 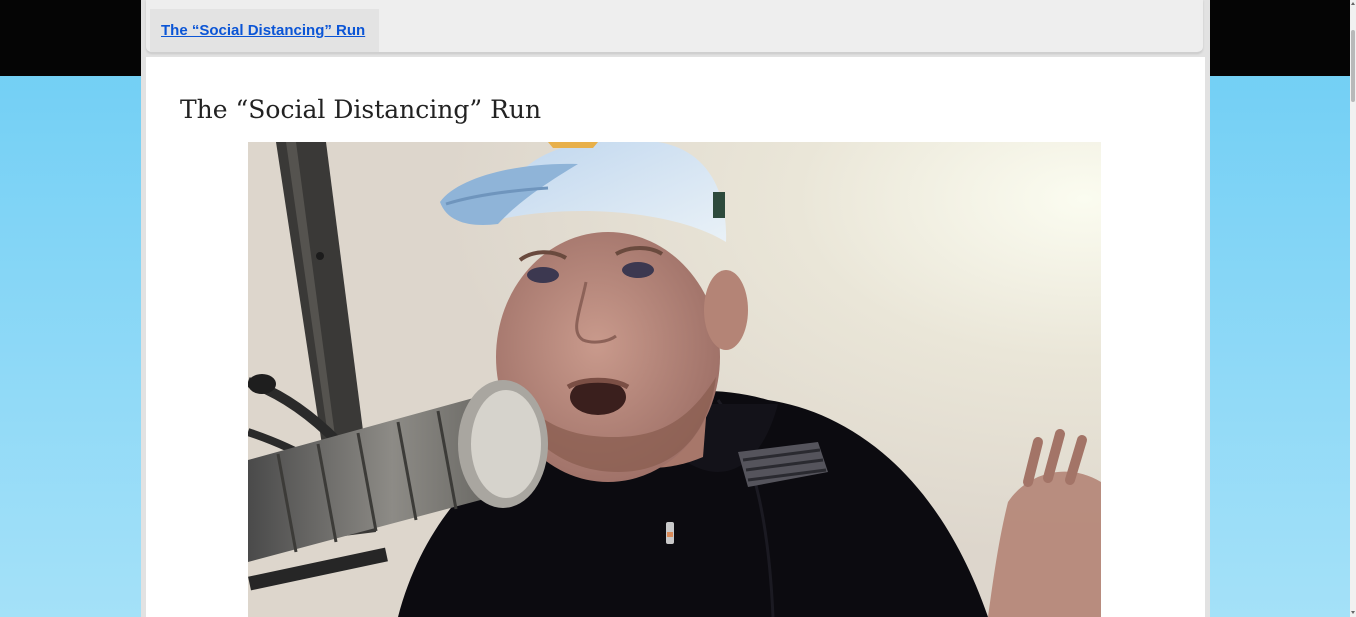 What do you see at coordinates (361, 109) in the screenshot?
I see `post-title: The “Social Distancing” Run` at bounding box center [361, 109].